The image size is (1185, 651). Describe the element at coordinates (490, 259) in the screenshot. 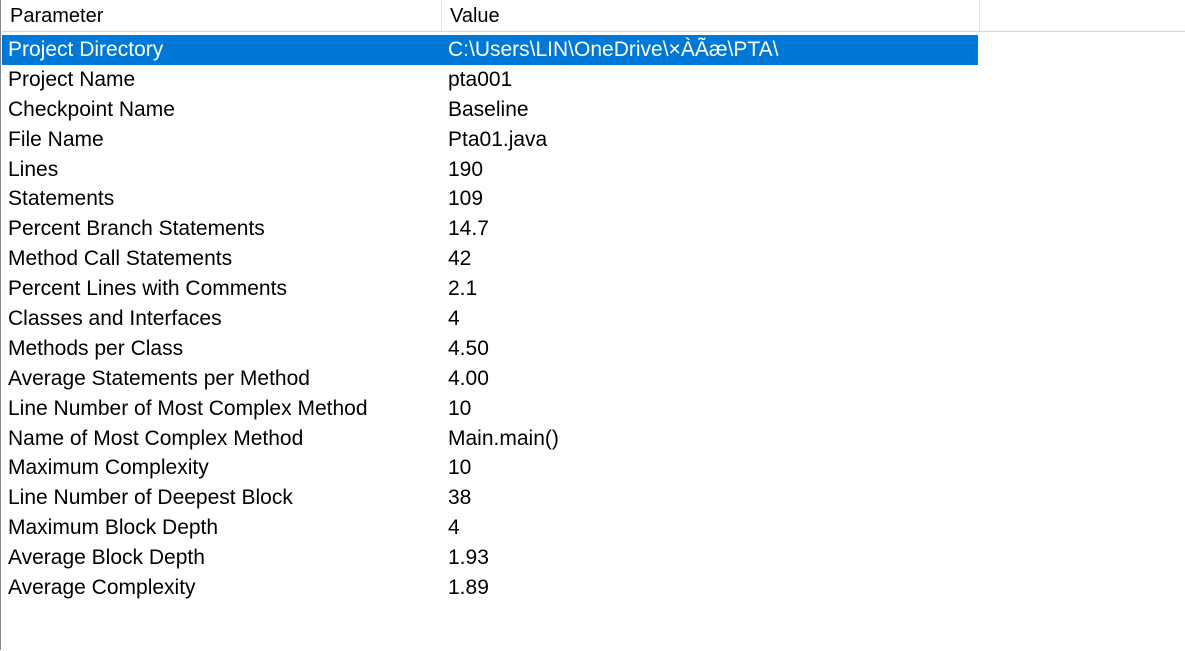

I see `list-item: Method Call Statements 42` at that location.